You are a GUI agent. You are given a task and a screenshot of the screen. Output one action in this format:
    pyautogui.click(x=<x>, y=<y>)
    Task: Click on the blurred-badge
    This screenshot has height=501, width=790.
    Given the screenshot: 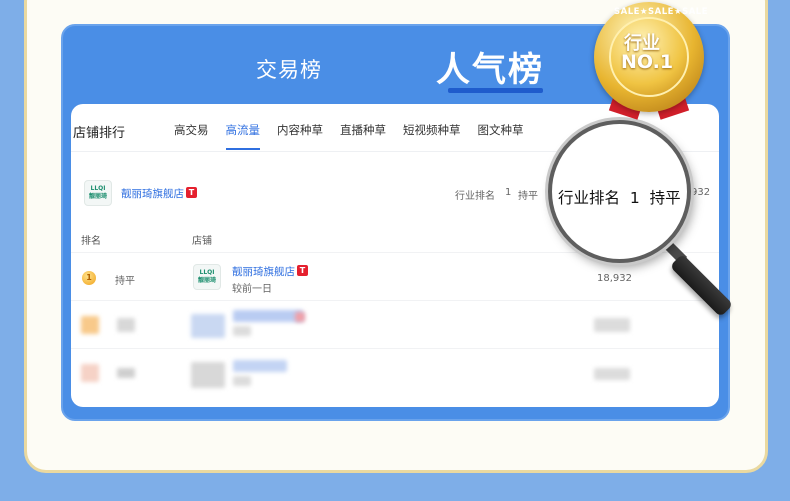 What is the action you would take?
    pyautogui.click(x=300, y=317)
    